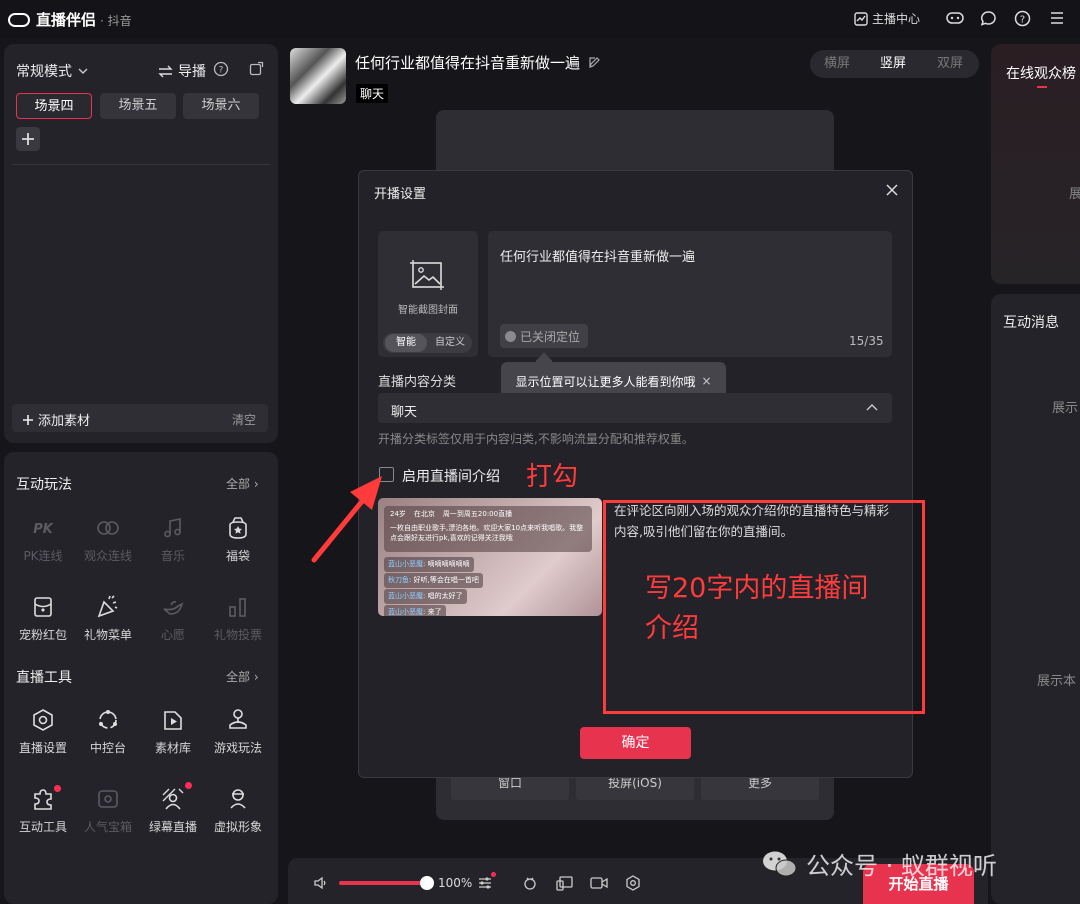  Describe the element at coordinates (238, 719) in the screenshot. I see `joystick-icon` at that location.